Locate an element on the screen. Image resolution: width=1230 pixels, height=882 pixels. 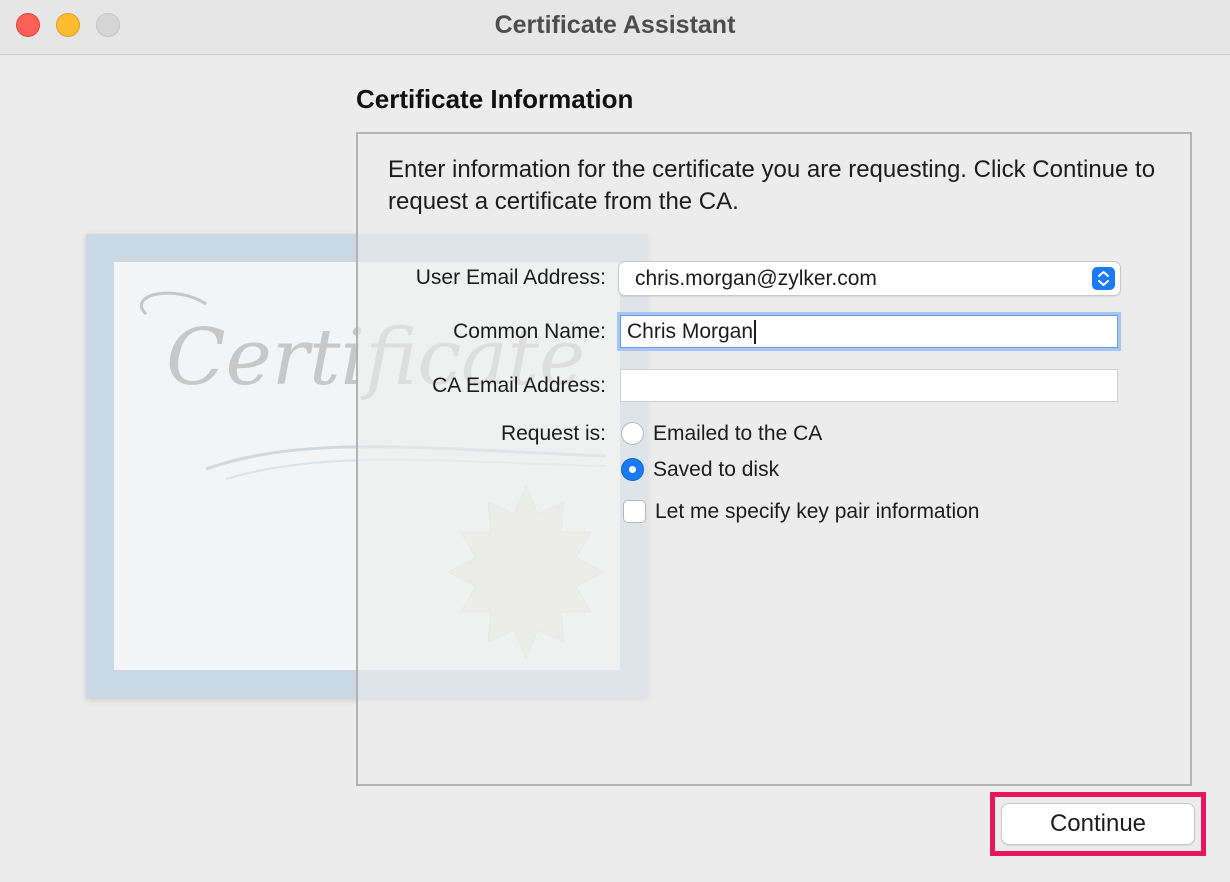
radio-saved-to-disk is located at coordinates (632, 469).